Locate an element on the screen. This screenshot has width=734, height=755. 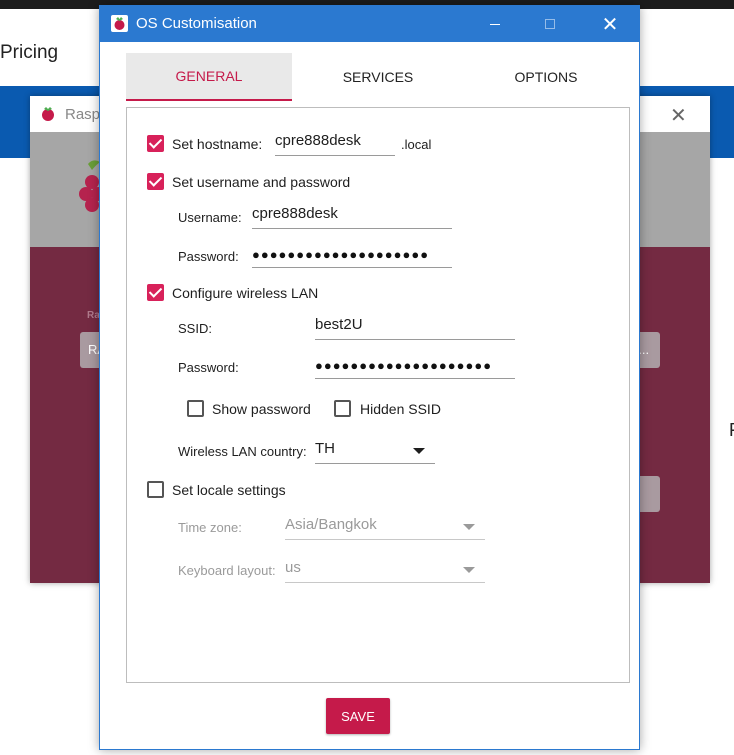
keyboard-layout-value: us is located at coordinates (293, 567).